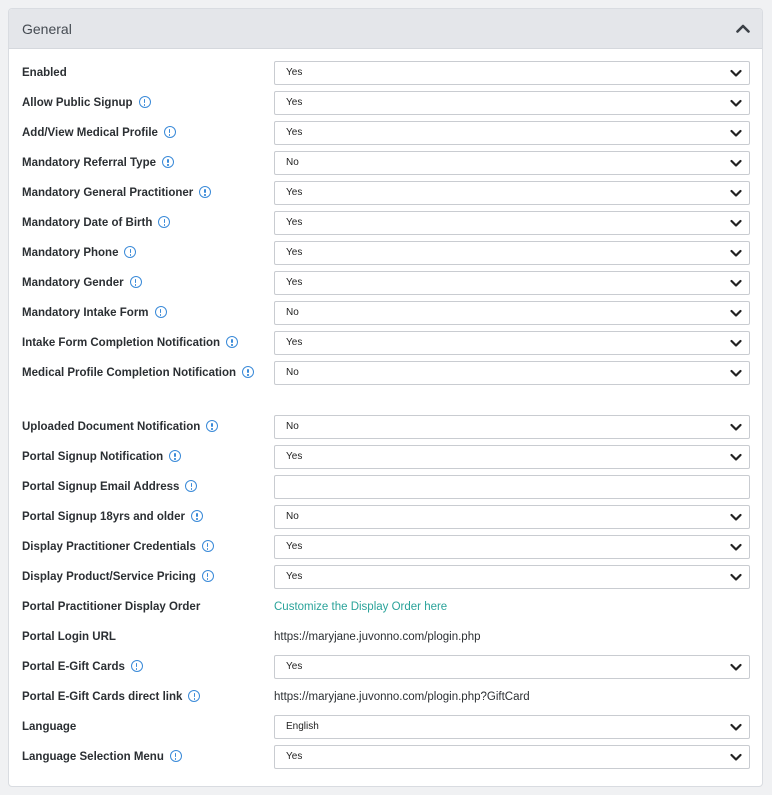  I want to click on setting-label-text: Add/View Medical Profile, so click(90, 133).